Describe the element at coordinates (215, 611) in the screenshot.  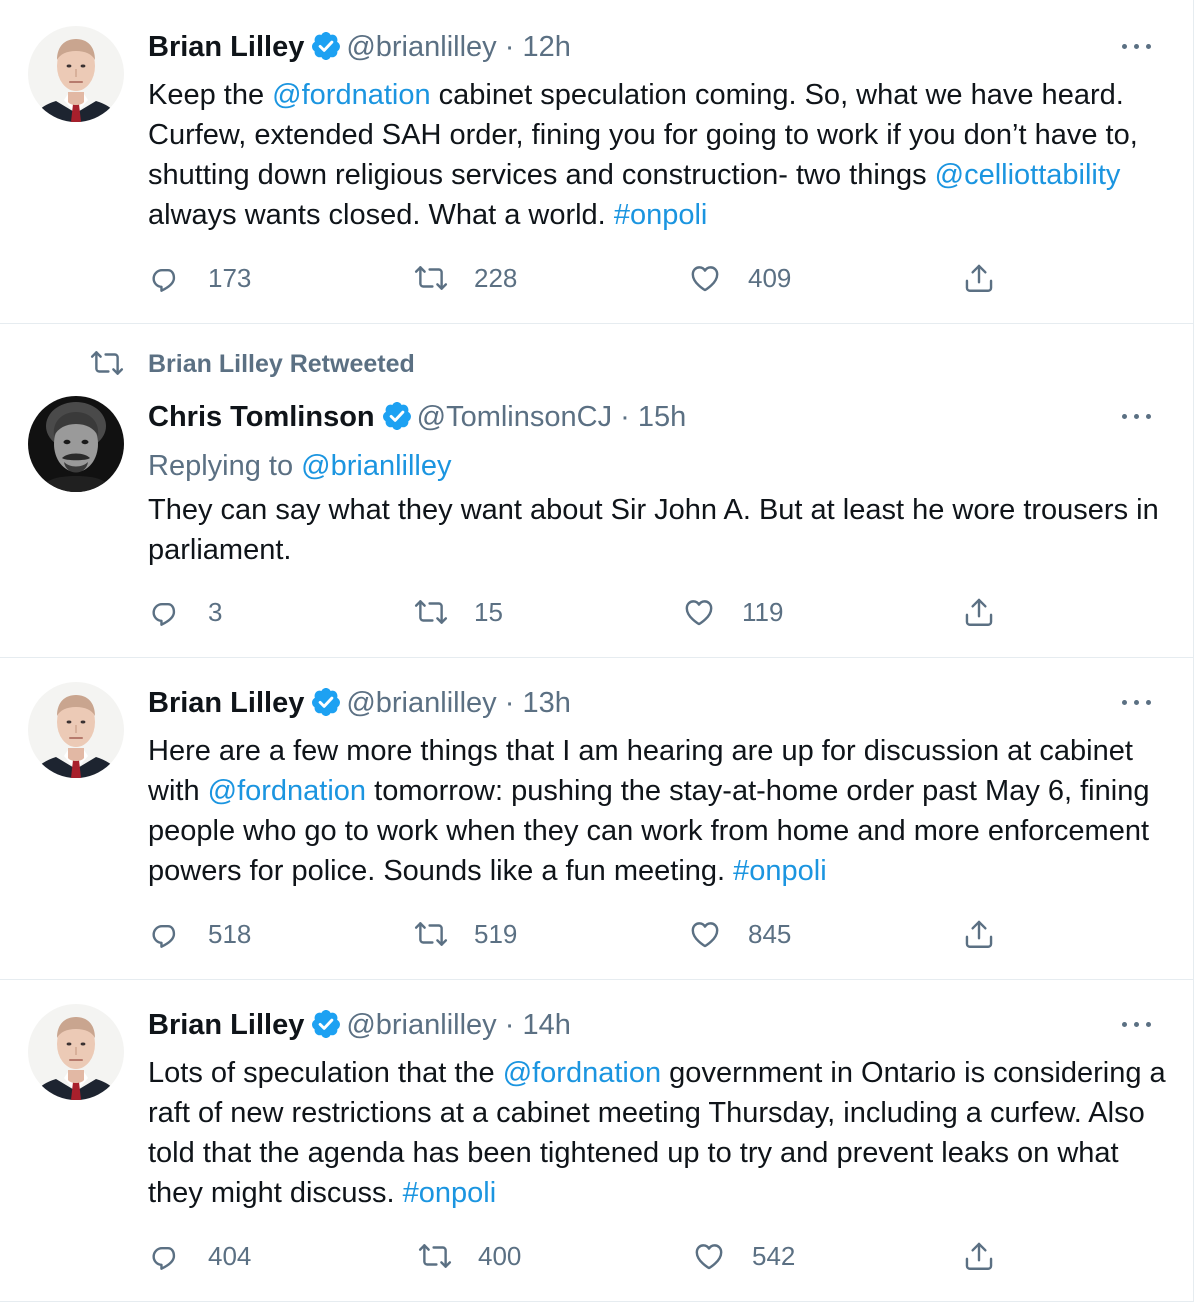
I see `reply-count: 3` at that location.